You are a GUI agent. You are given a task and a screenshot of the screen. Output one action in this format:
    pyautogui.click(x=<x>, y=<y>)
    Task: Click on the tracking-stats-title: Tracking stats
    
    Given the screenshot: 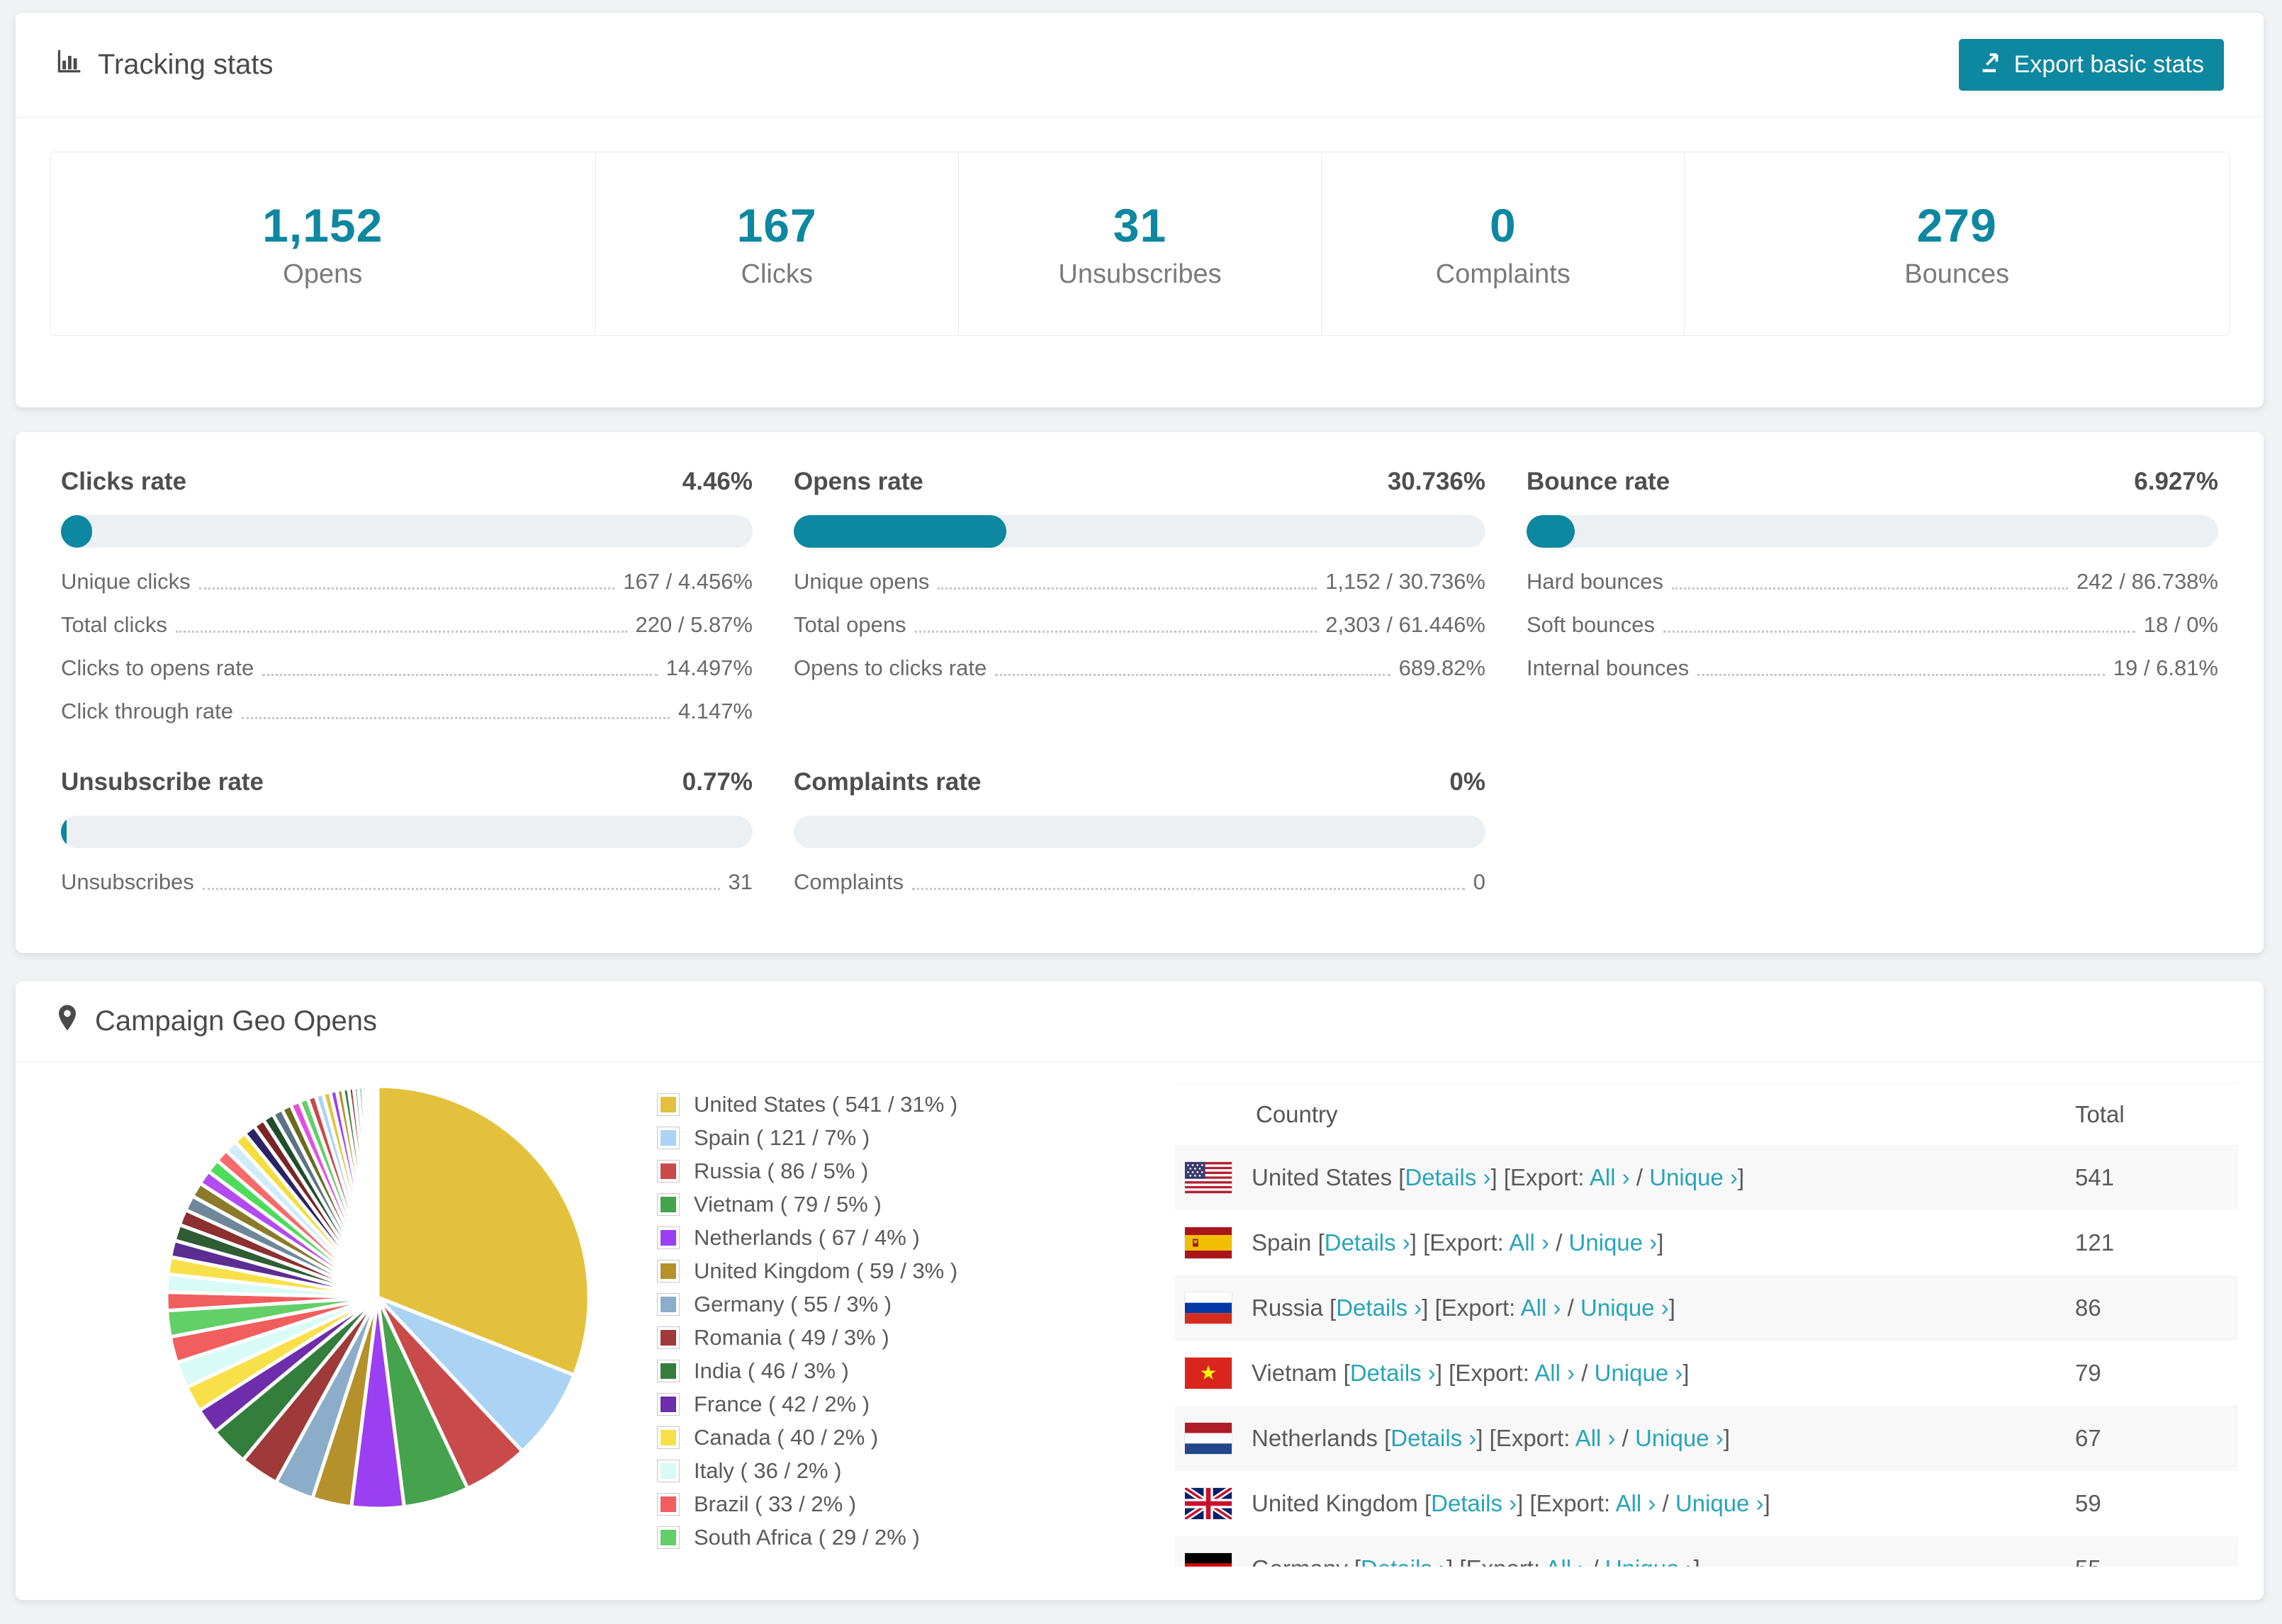 What is the action you would take?
    pyautogui.click(x=164, y=65)
    